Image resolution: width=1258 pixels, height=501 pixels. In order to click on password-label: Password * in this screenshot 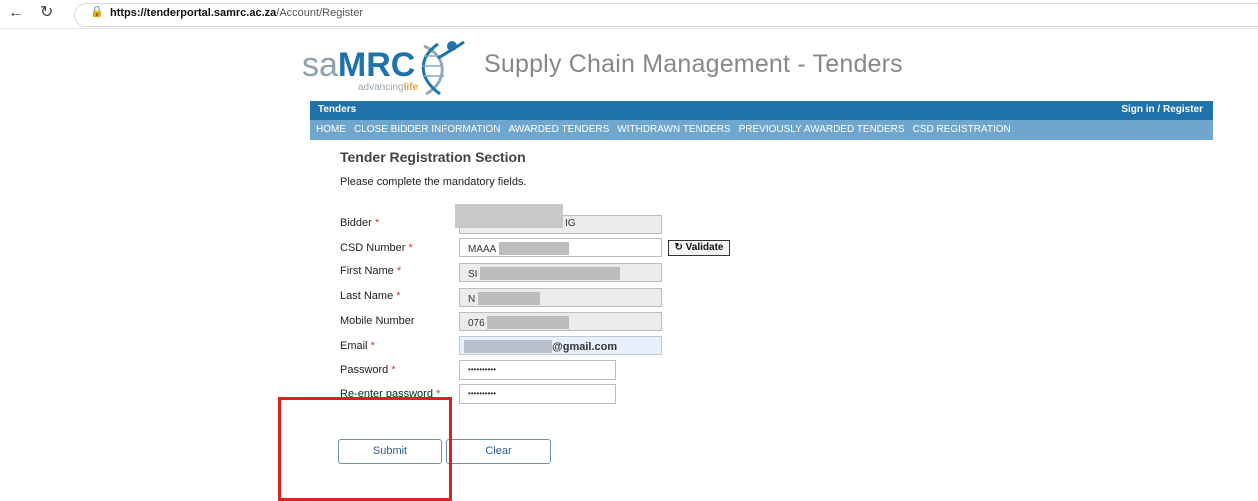, I will do `click(368, 370)`.